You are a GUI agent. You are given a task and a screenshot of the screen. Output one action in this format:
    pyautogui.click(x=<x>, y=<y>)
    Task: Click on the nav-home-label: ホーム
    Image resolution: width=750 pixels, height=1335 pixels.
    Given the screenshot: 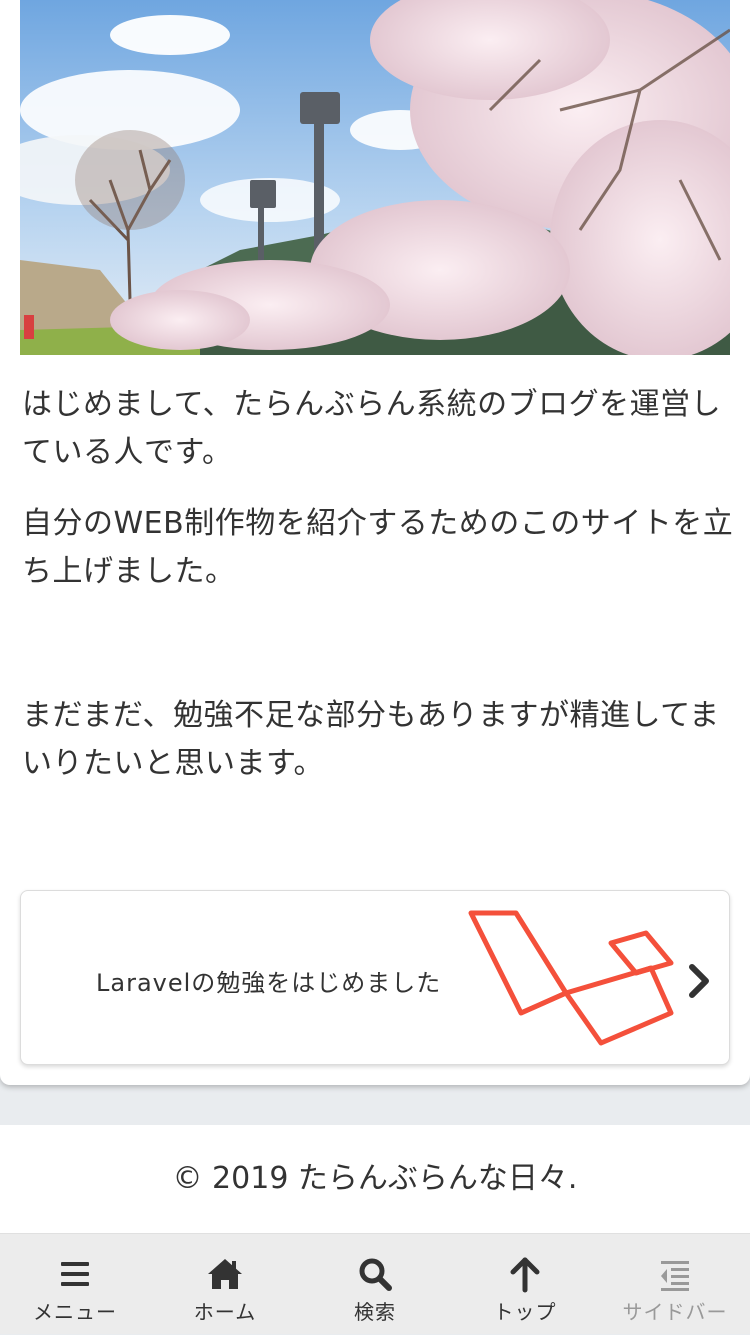 What is the action you would take?
    pyautogui.click(x=225, y=1312)
    